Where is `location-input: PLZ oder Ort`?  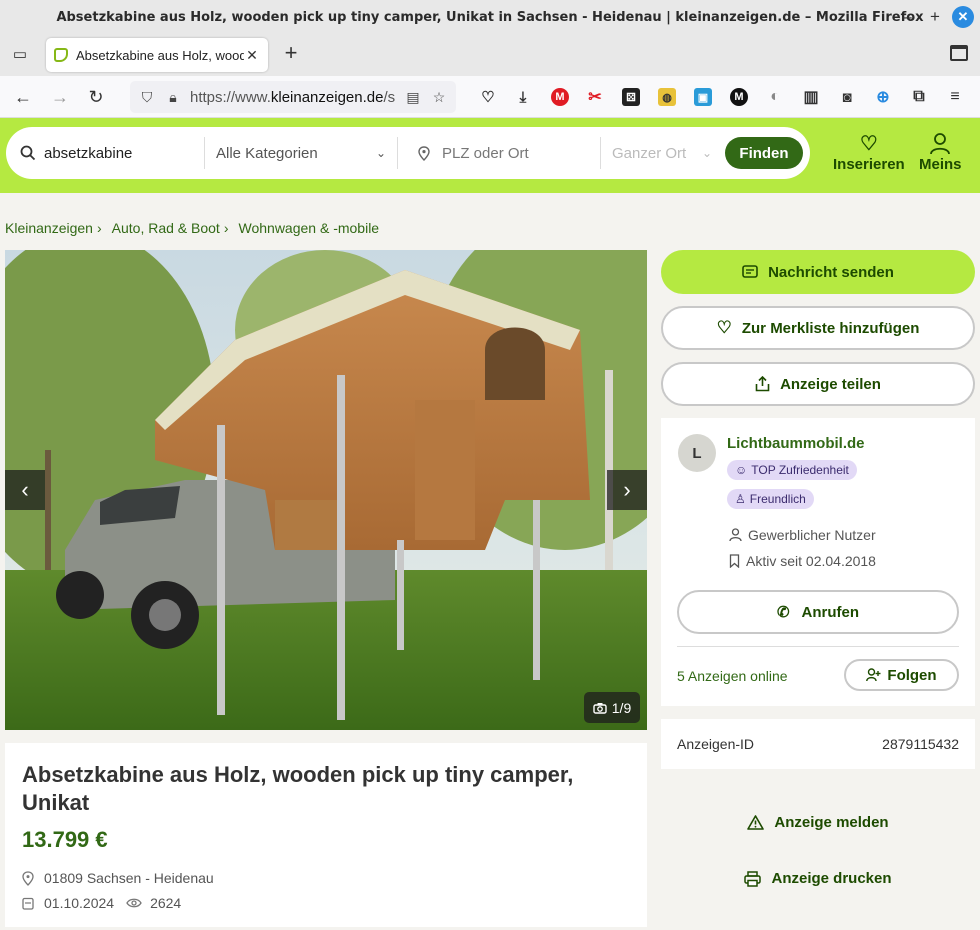
location-input: PLZ oder Ort is located at coordinates (485, 153).